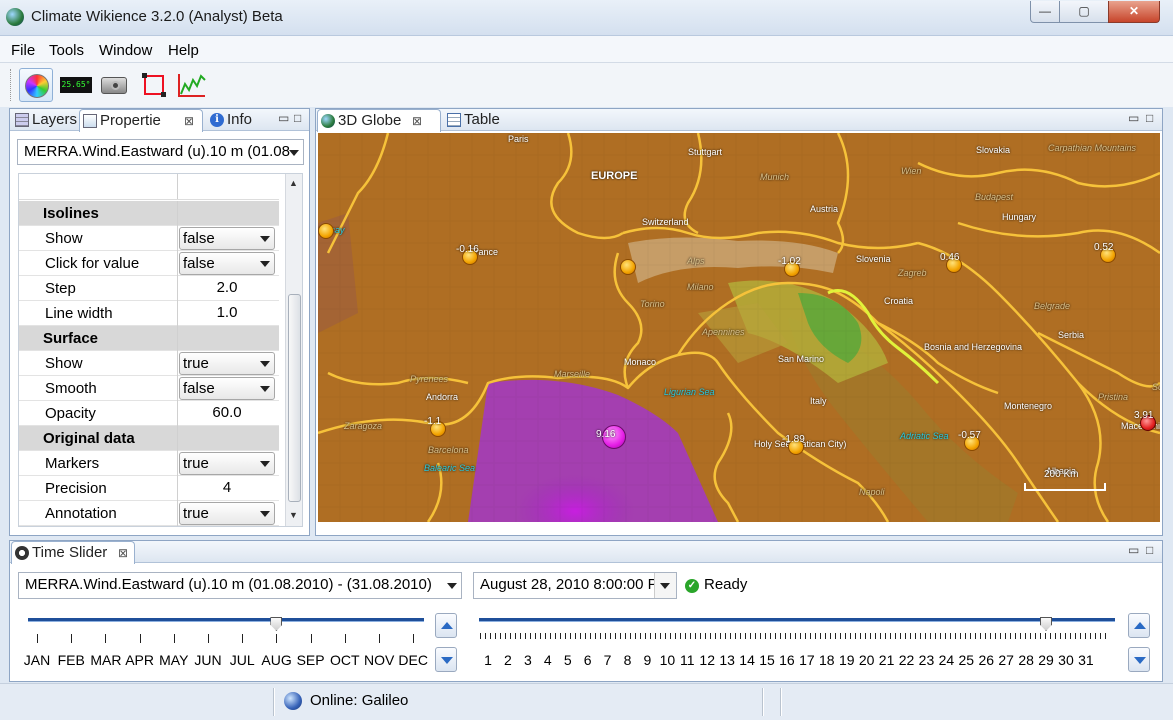 The width and height of the screenshot is (1173, 720). Describe the element at coordinates (149, 313) in the screenshot. I see `property-row: Line width 1.0` at that location.